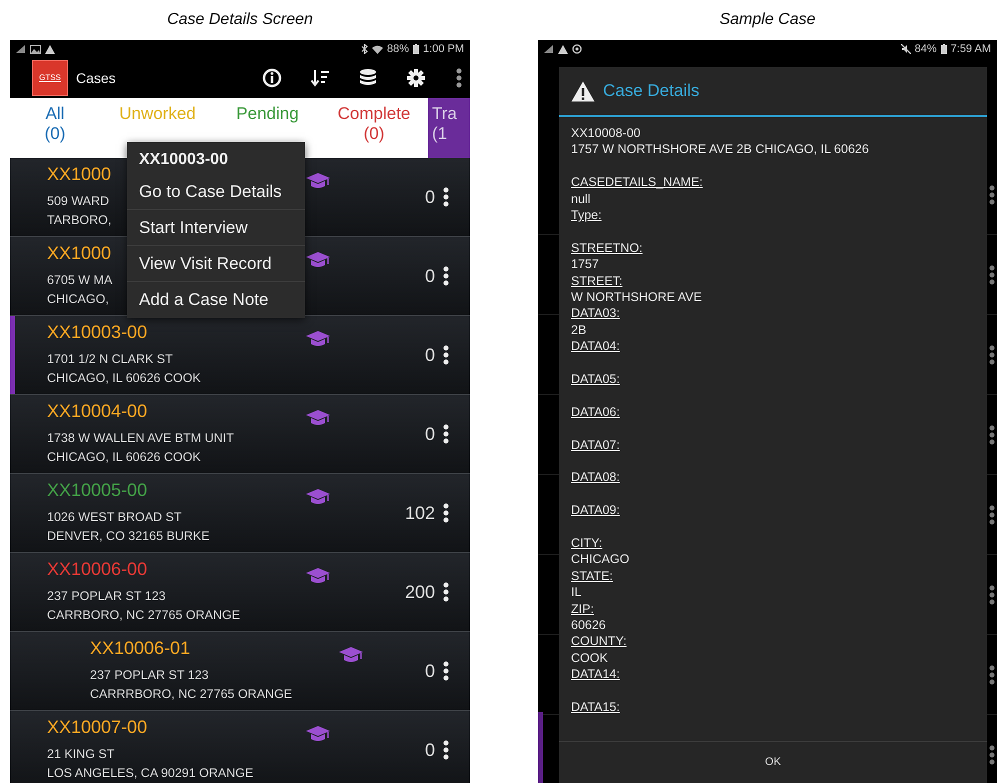 Image resolution: width=997 pixels, height=783 pixels. I want to click on case-id: XX10003-00, so click(97, 332).